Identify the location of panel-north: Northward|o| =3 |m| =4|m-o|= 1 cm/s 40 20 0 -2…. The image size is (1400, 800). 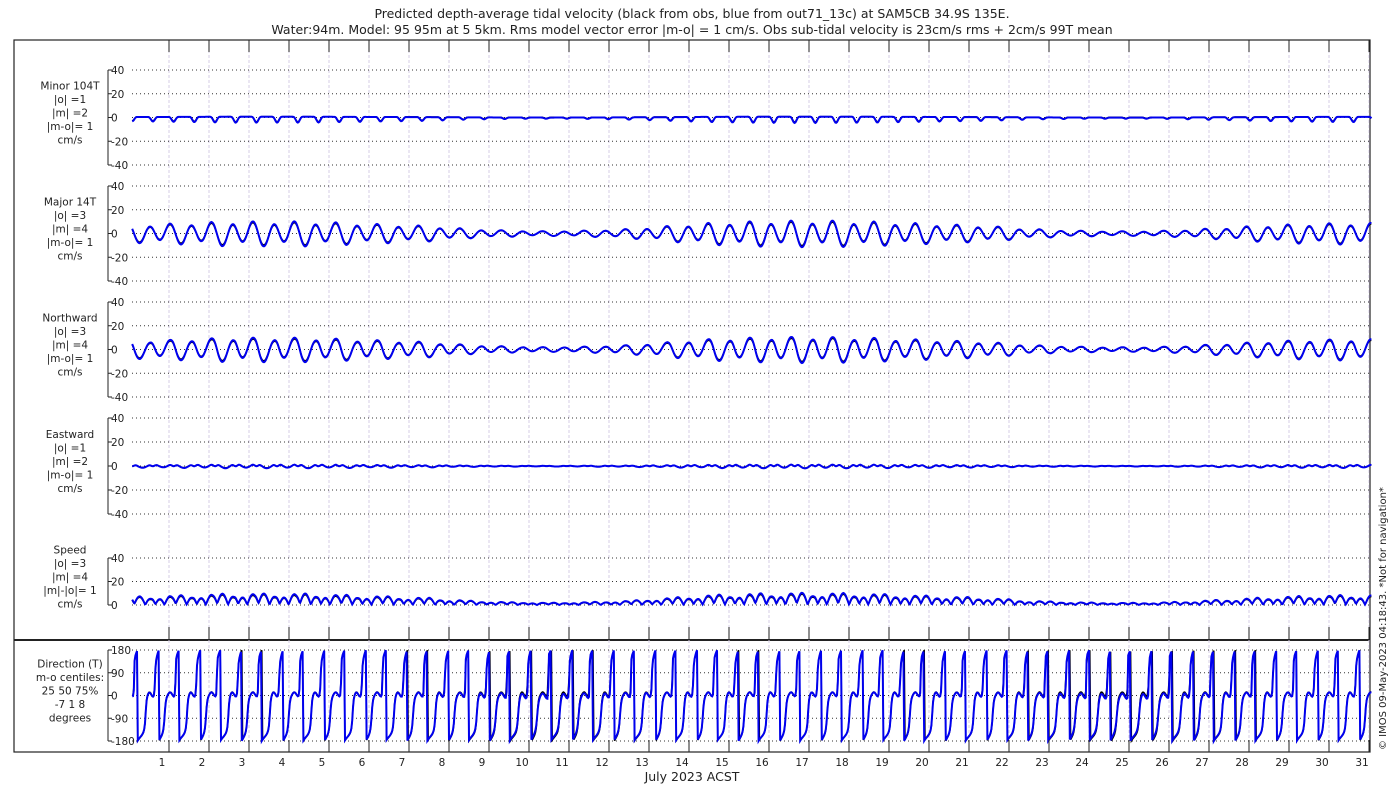
(707, 350).